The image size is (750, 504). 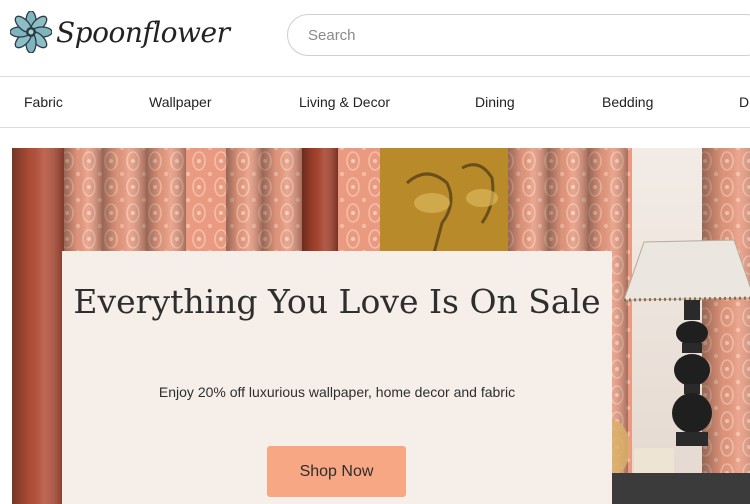 What do you see at coordinates (336, 471) in the screenshot?
I see `shop-now-button: Shop Now` at bounding box center [336, 471].